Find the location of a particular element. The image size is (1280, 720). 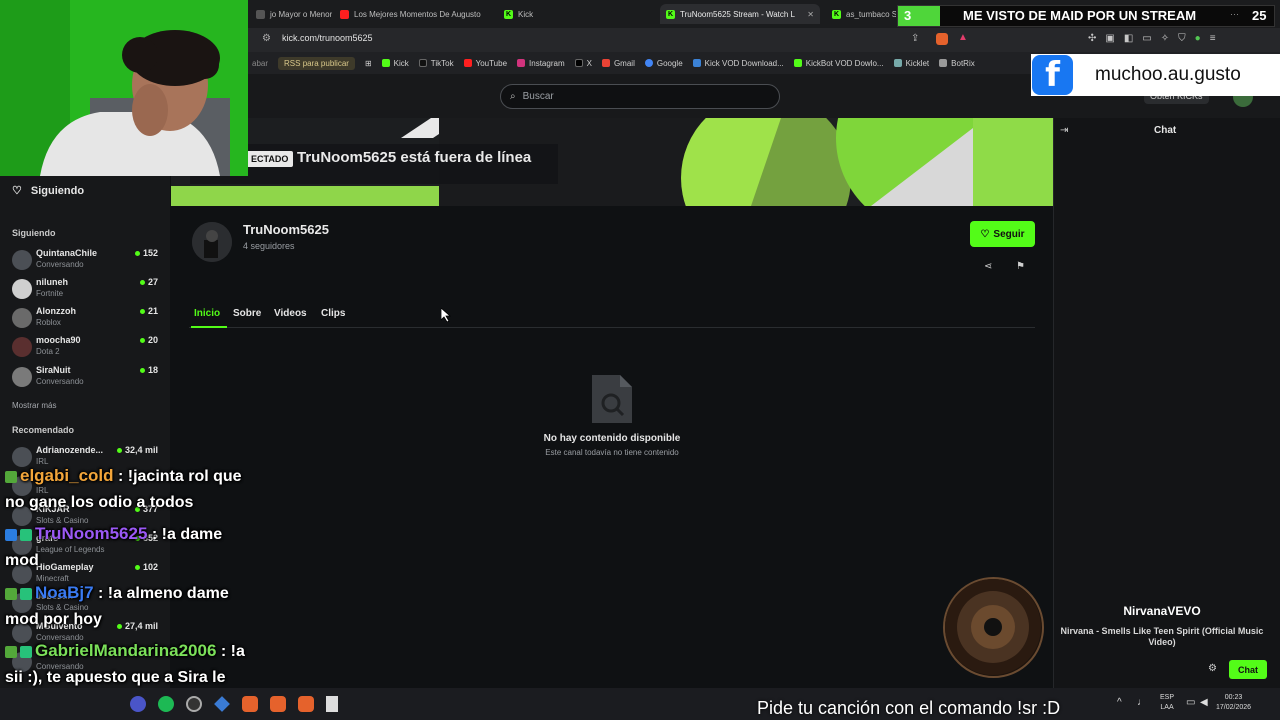

collapse-chat-icon: ⇥ is located at coordinates (1064, 130).